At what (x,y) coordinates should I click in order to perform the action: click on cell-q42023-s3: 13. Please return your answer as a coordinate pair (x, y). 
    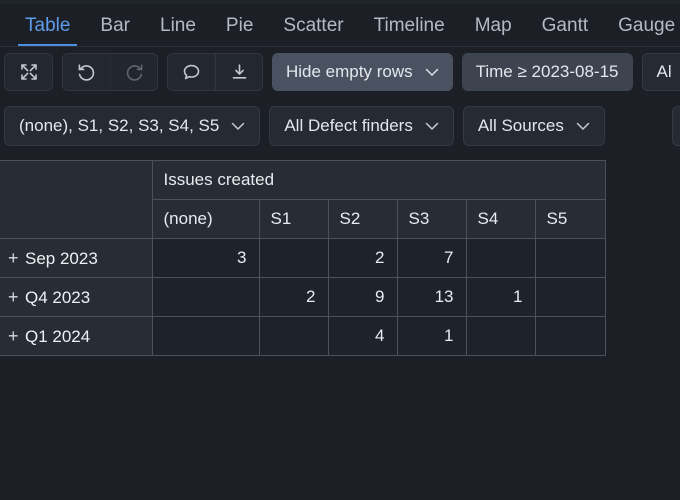
    Looking at the image, I should click on (431, 297).